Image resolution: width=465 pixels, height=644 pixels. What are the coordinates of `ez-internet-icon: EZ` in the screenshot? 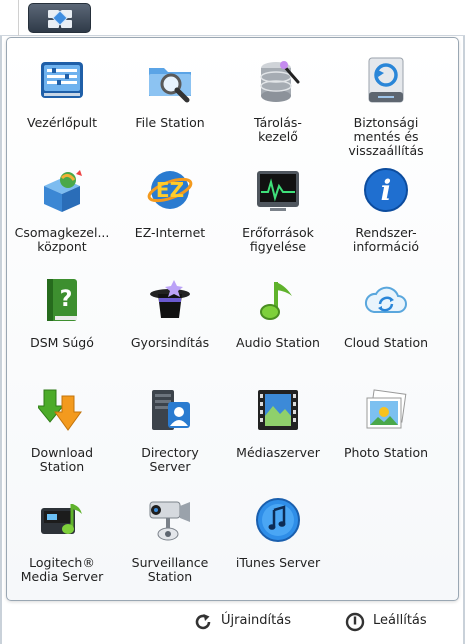 It's located at (170, 190).